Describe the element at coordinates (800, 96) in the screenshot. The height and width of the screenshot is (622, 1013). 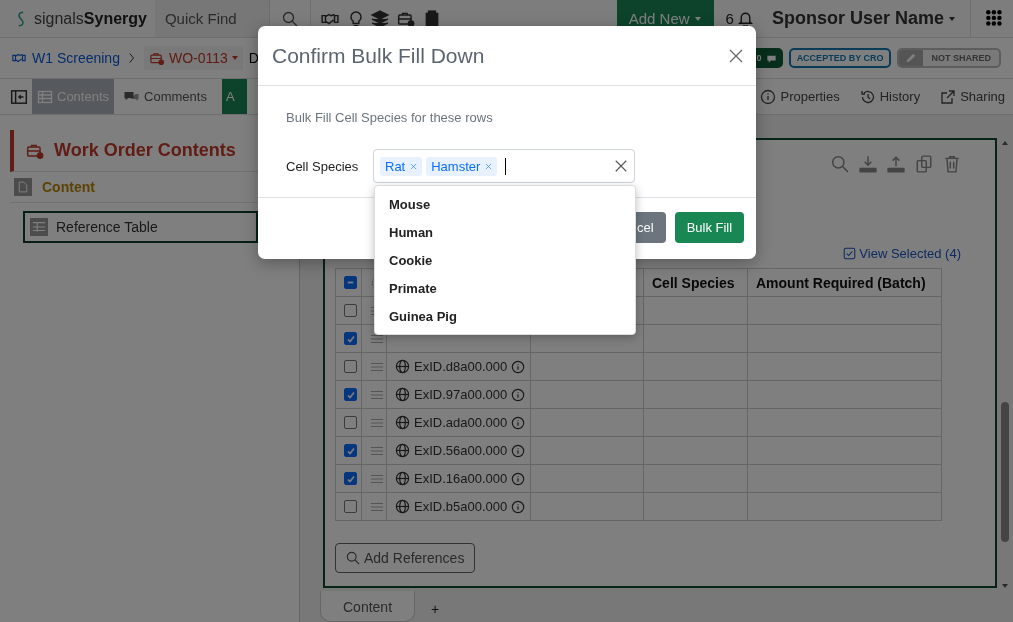
I see `properties-link: Properties` at that location.